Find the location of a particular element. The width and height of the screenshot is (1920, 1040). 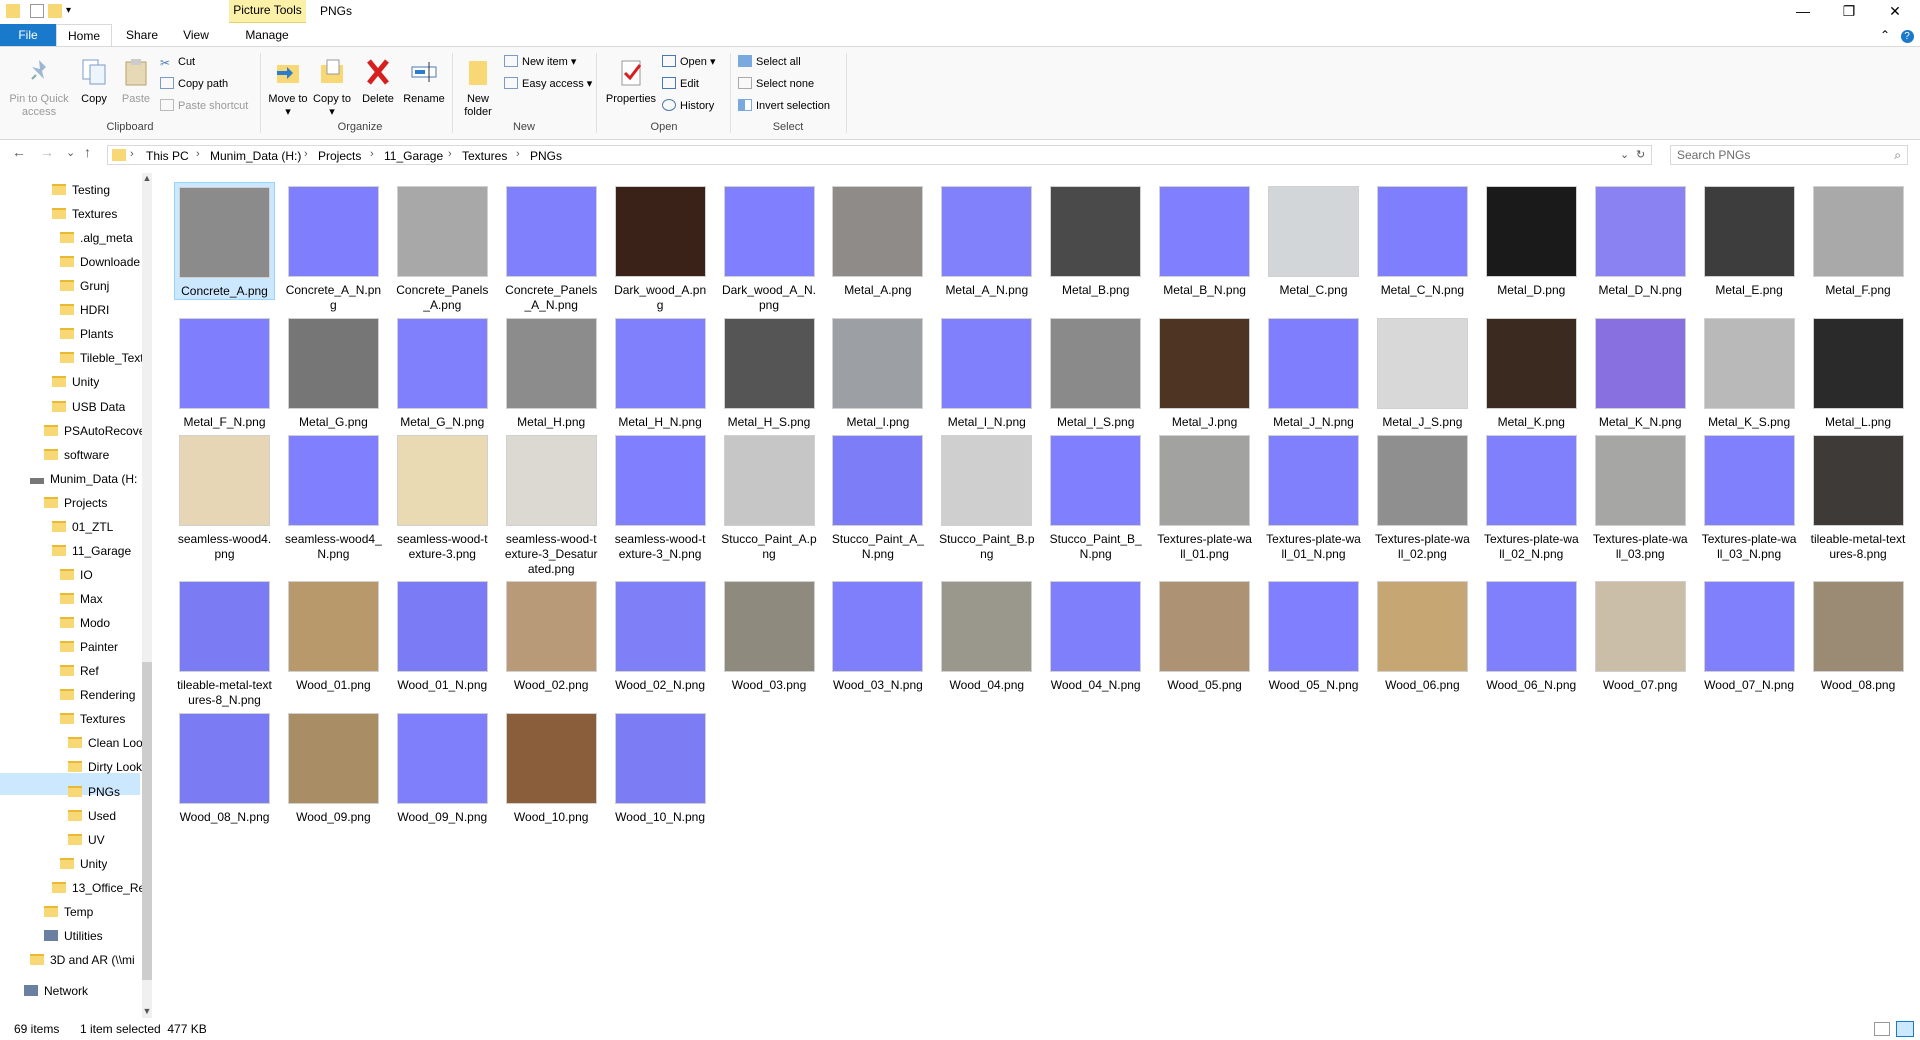

scroll-down-icon: ▼ is located at coordinates (147, 1011).